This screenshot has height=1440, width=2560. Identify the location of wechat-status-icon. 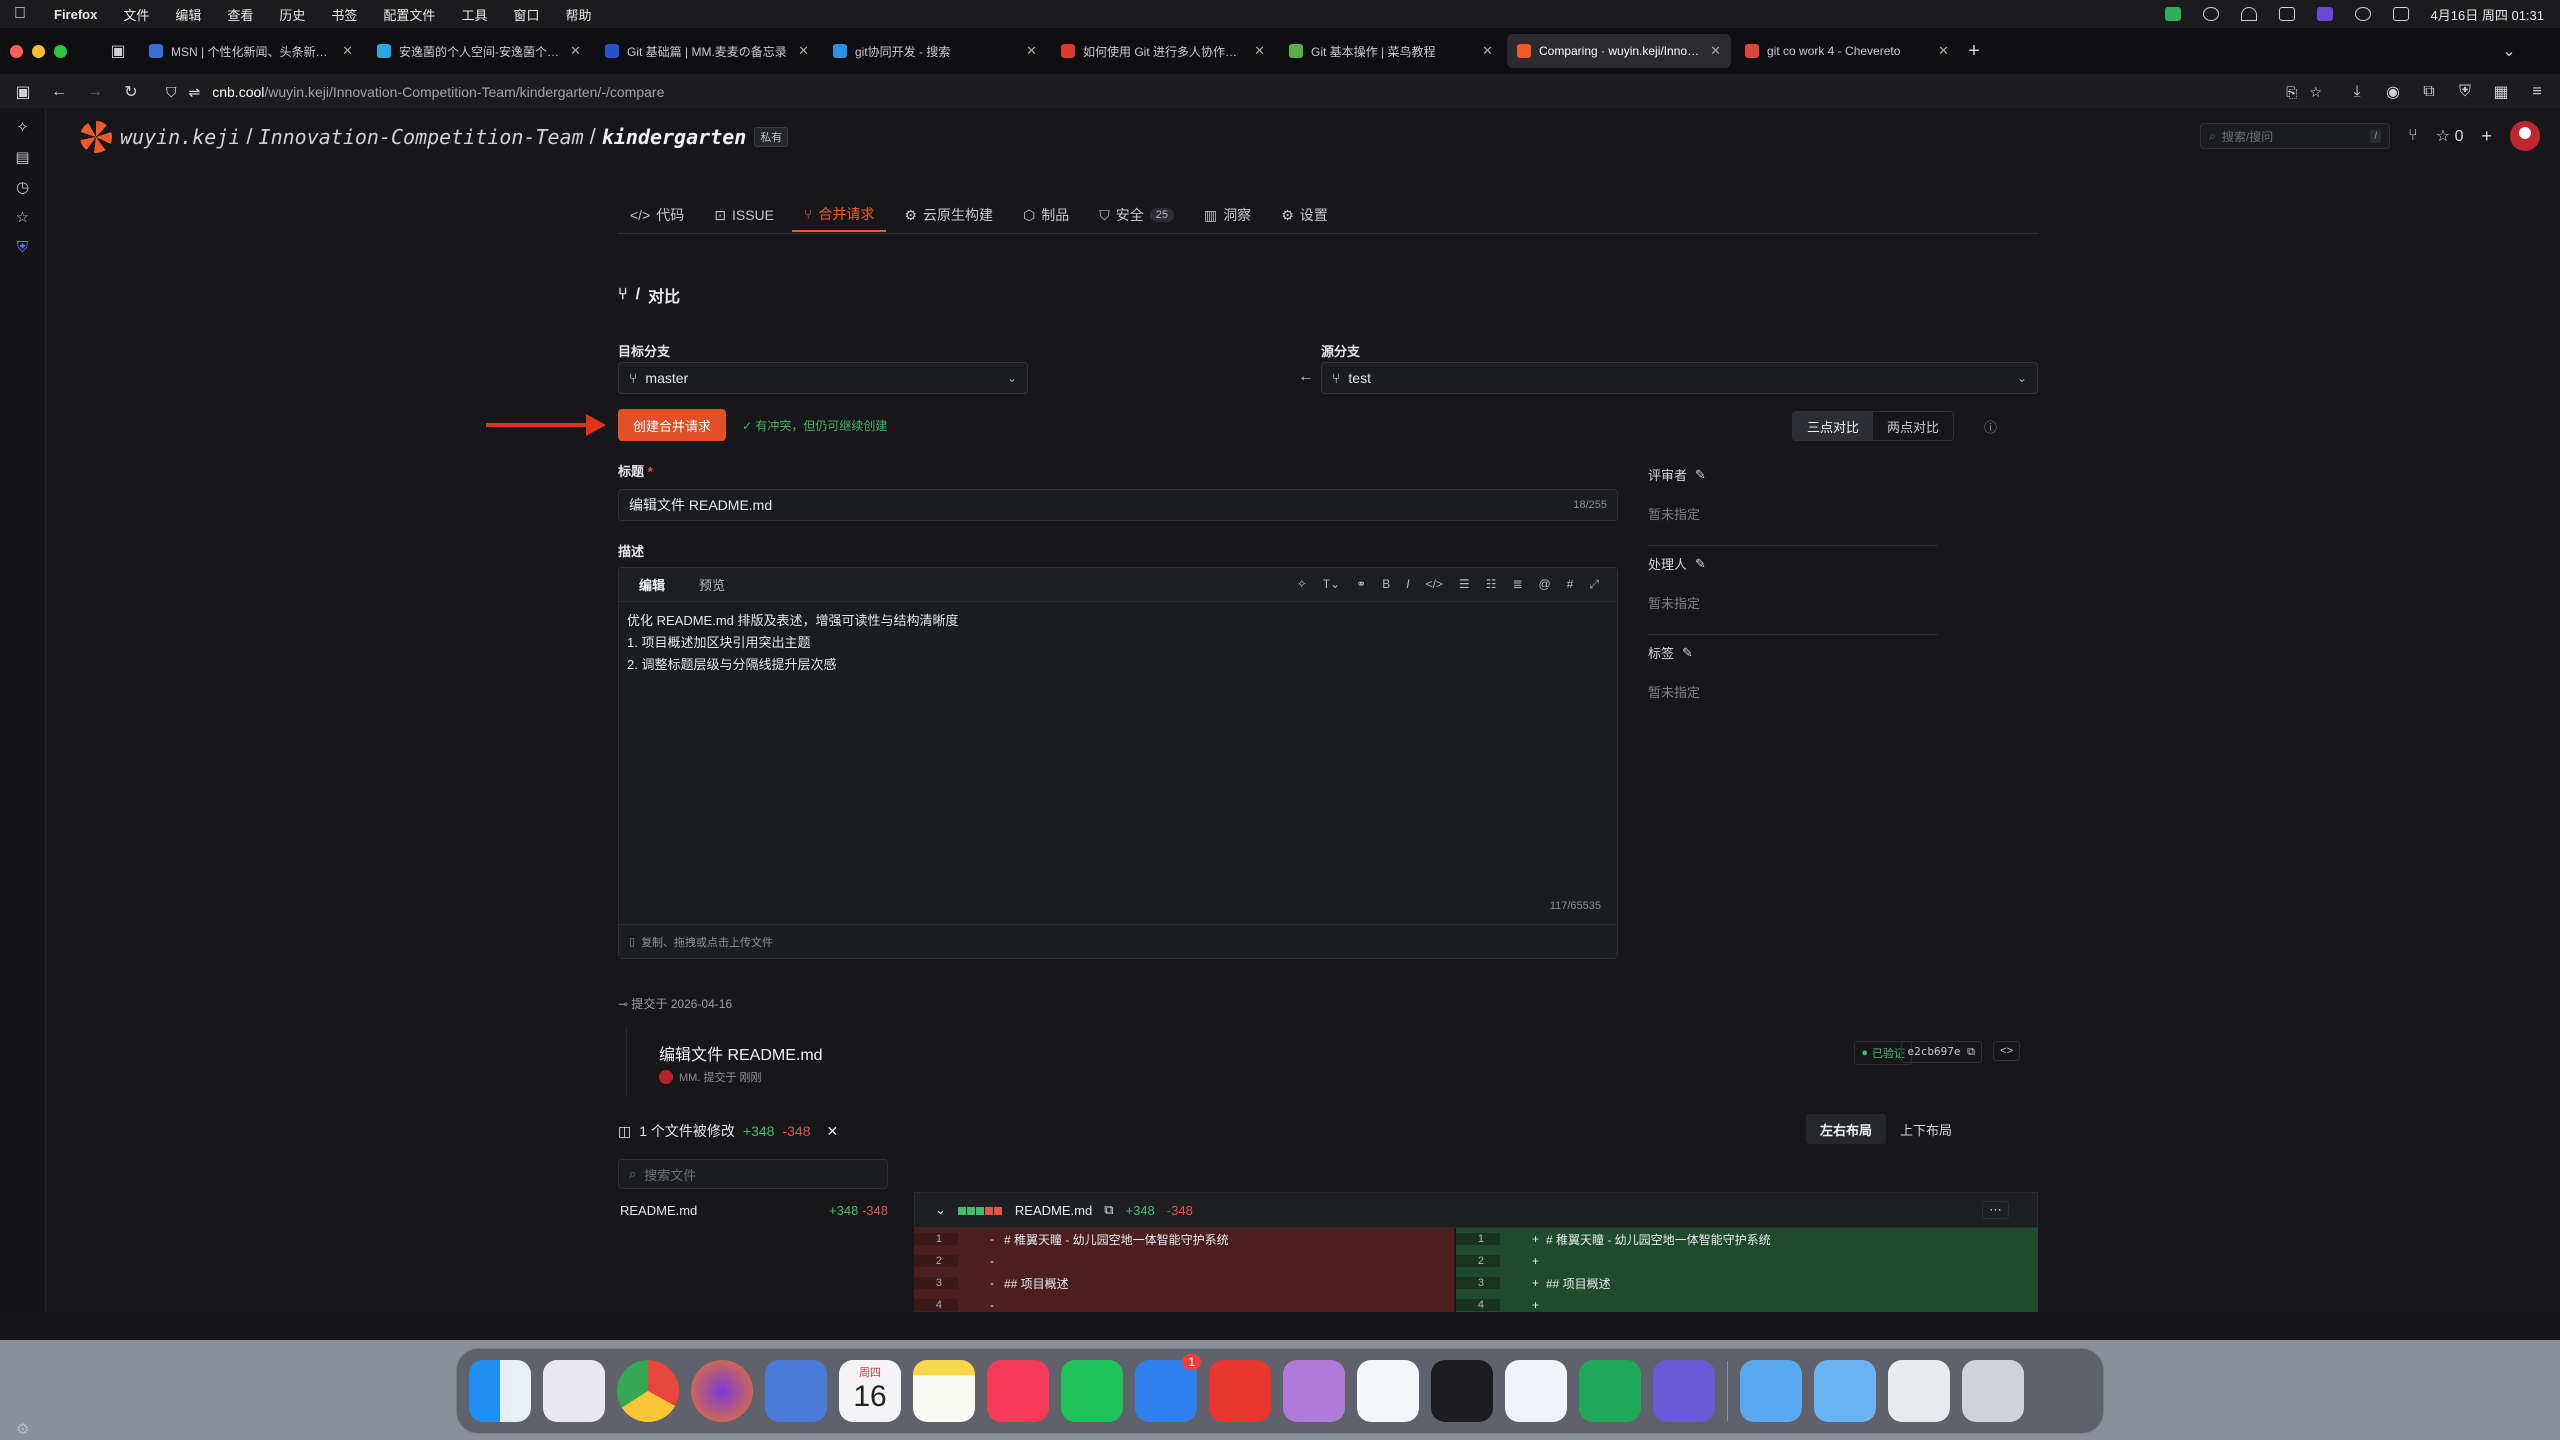
(2210, 14).